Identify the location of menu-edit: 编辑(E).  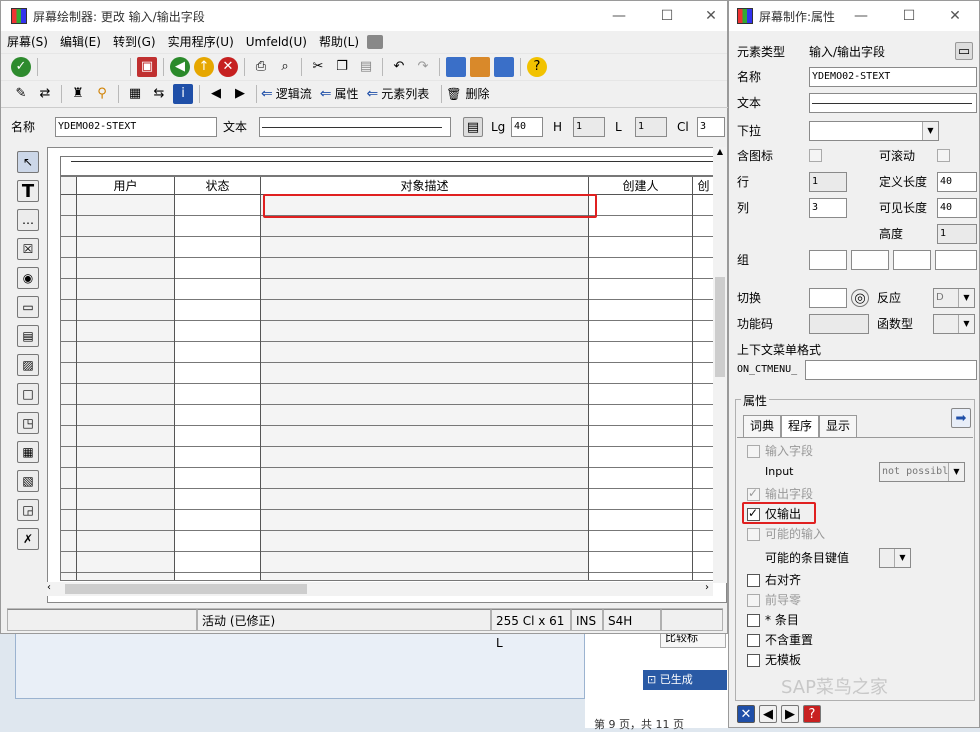
(80, 42).